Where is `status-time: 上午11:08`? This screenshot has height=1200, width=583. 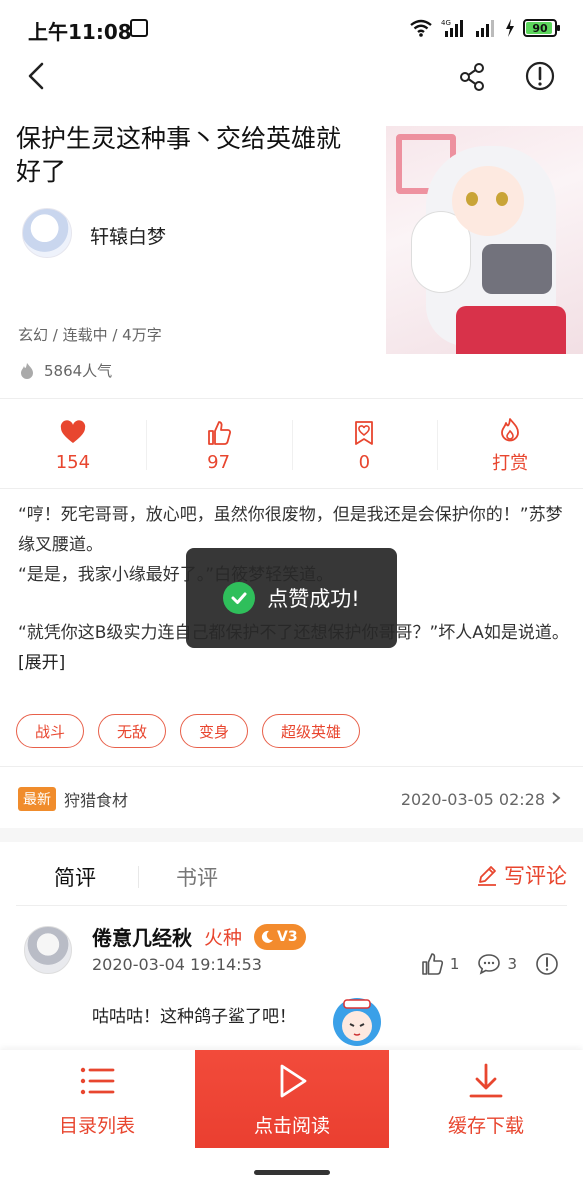
status-time: 上午11:08 is located at coordinates (80, 32).